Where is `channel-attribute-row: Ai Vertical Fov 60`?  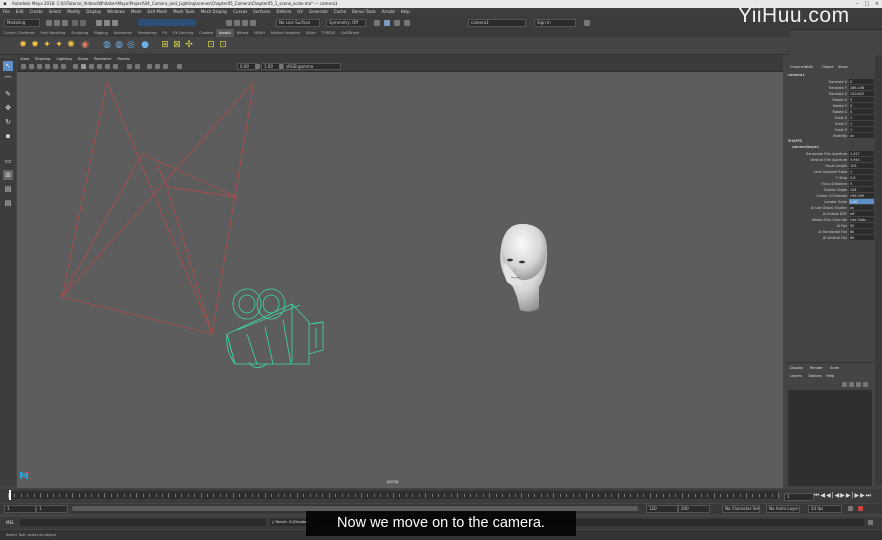
channel-attribute-row: Ai Vertical Fov 60 is located at coordinates (830, 238).